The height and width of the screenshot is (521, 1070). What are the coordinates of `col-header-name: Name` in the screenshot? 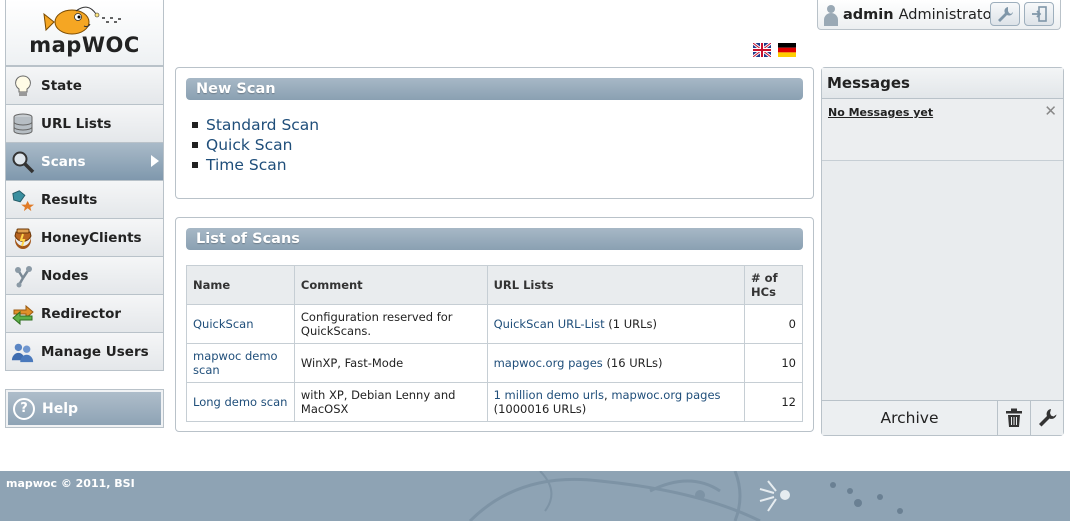 It's located at (240, 285).